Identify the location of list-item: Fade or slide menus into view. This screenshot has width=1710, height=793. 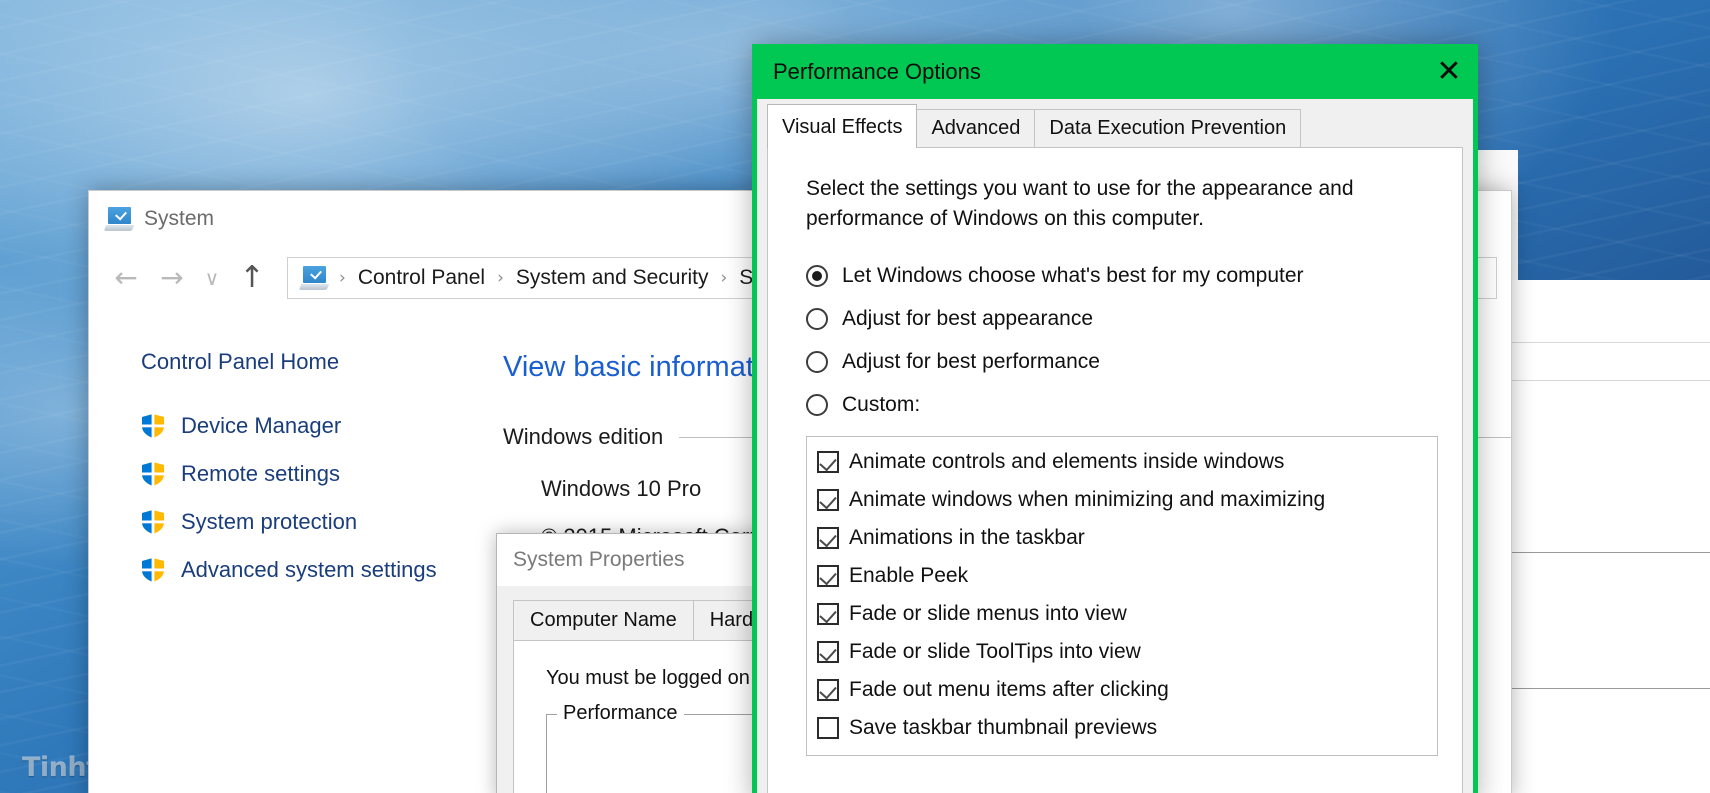
(1123, 614).